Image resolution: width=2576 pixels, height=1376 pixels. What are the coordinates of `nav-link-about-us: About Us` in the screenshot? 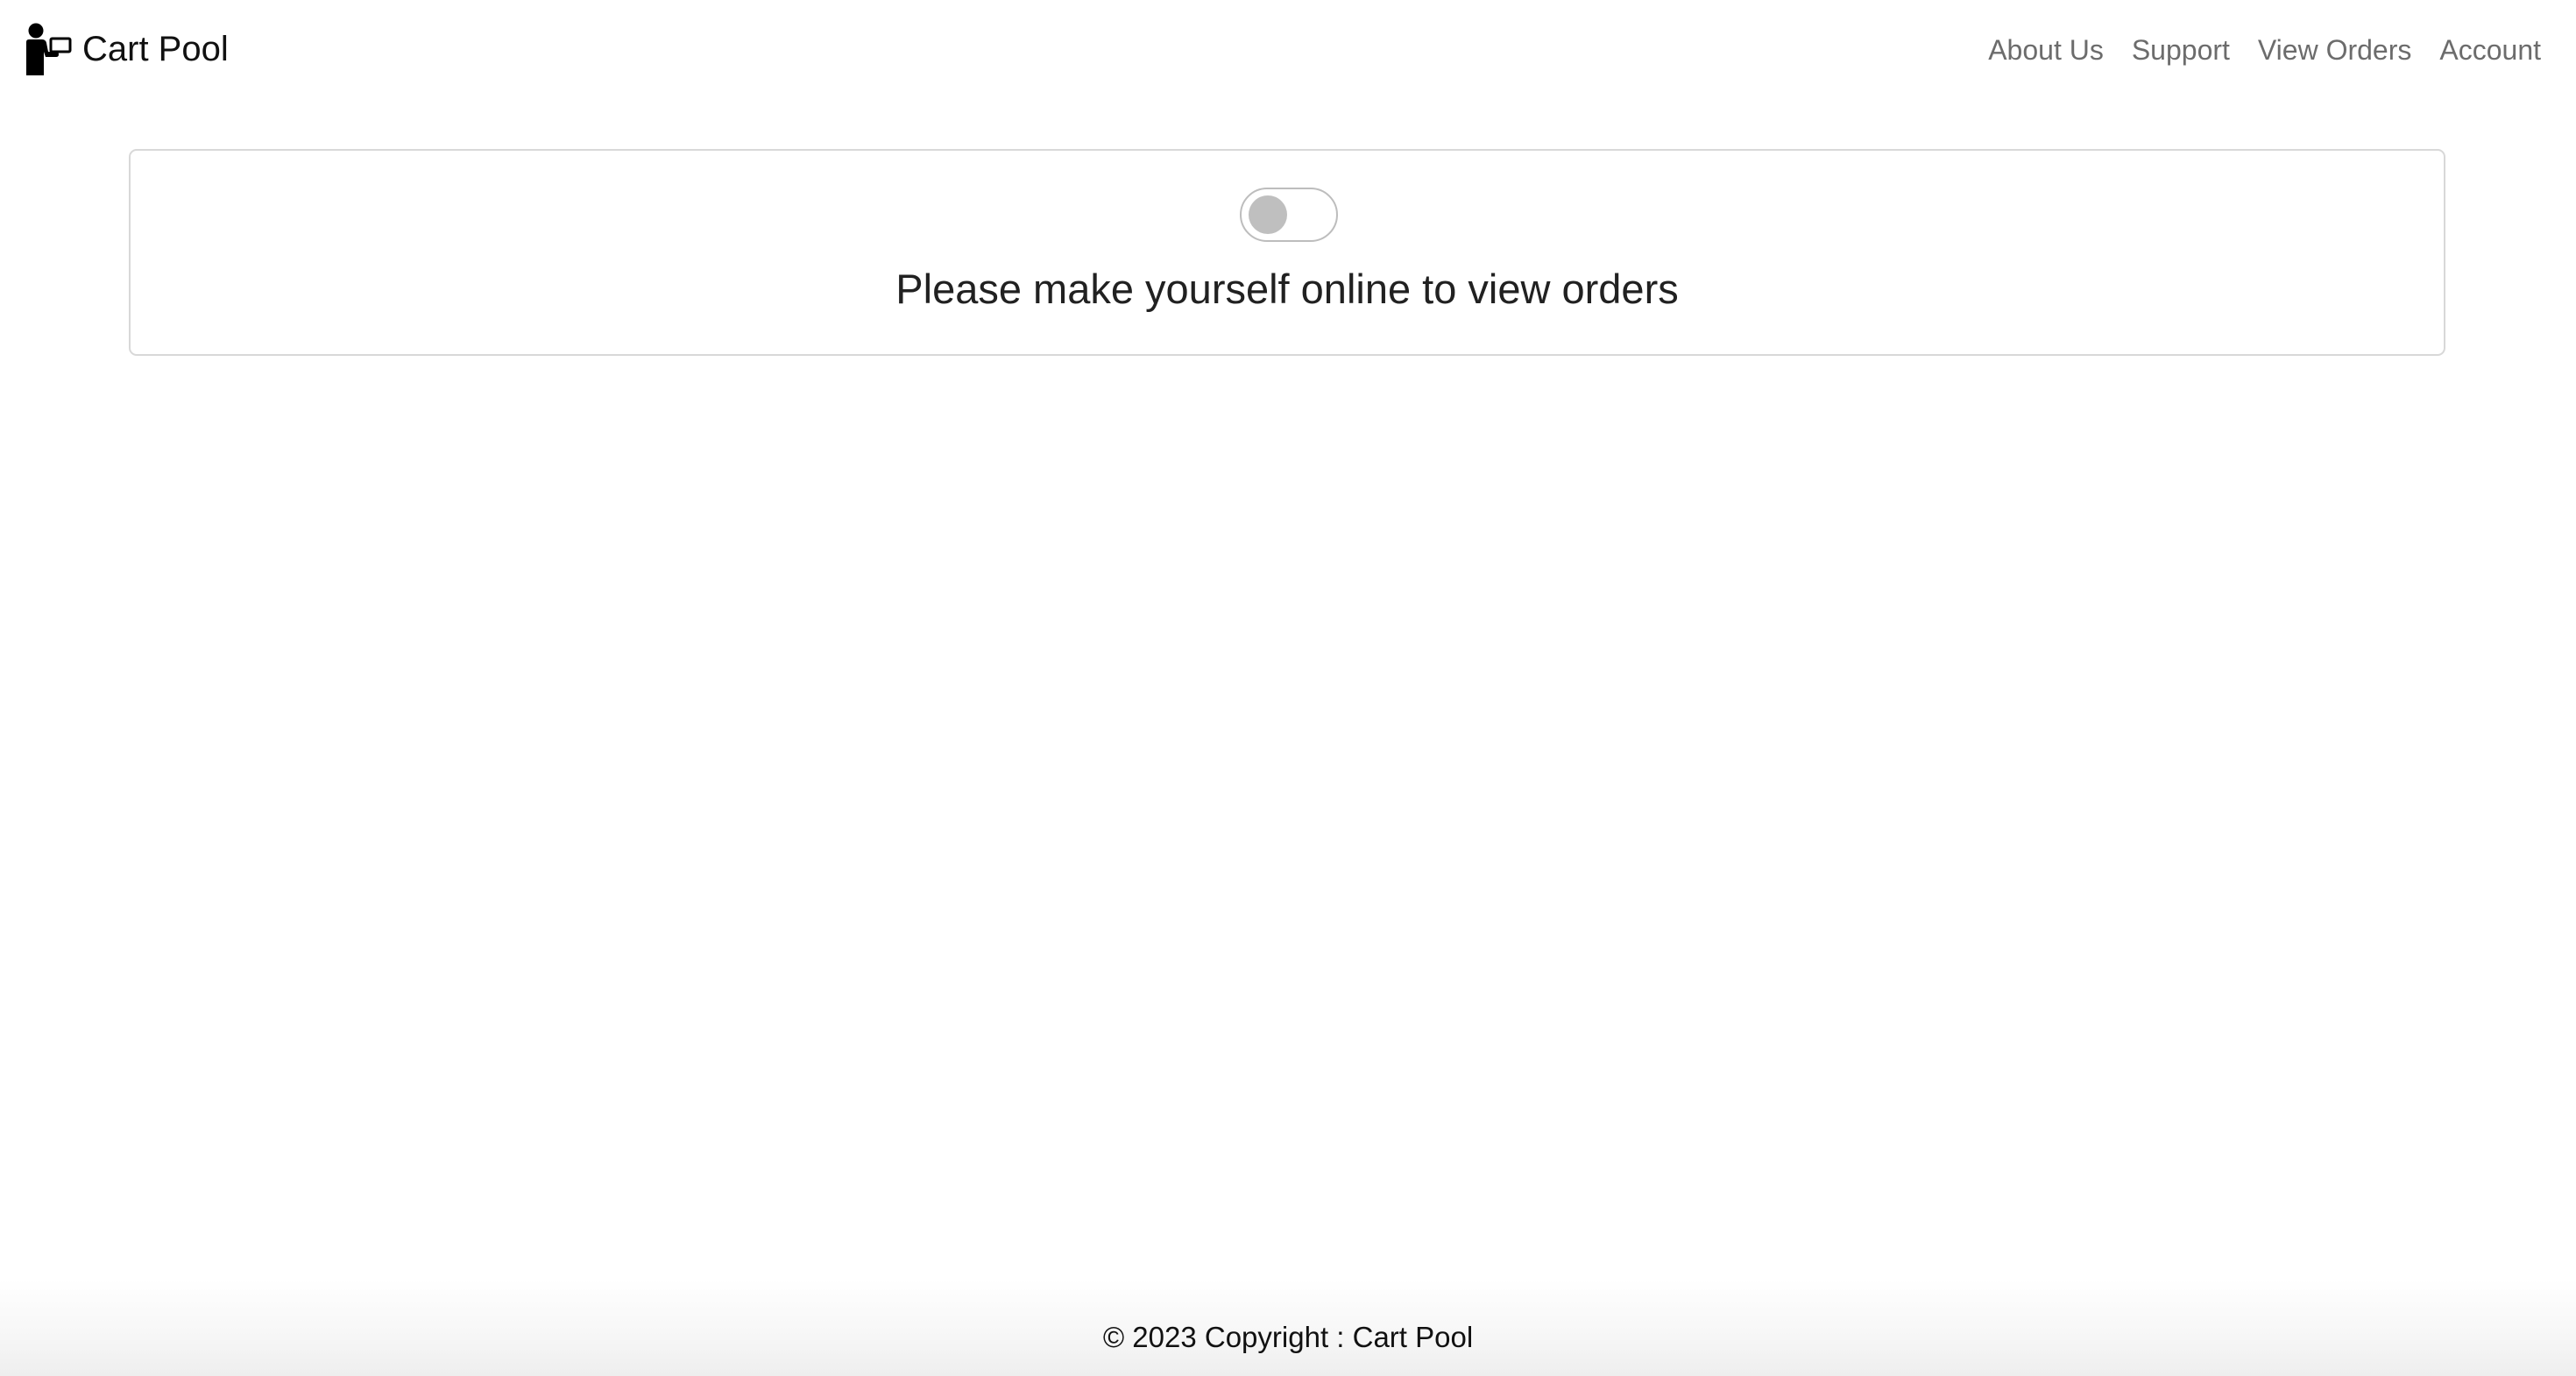 It's located at (2046, 50).